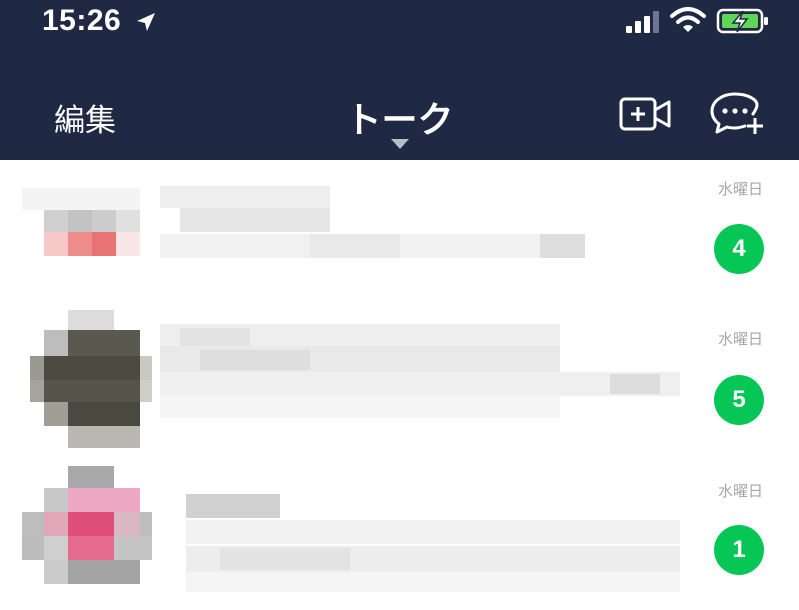 The height and width of the screenshot is (610, 799). What do you see at coordinates (399, 117) in the screenshot?
I see `page-title: トーク` at bounding box center [399, 117].